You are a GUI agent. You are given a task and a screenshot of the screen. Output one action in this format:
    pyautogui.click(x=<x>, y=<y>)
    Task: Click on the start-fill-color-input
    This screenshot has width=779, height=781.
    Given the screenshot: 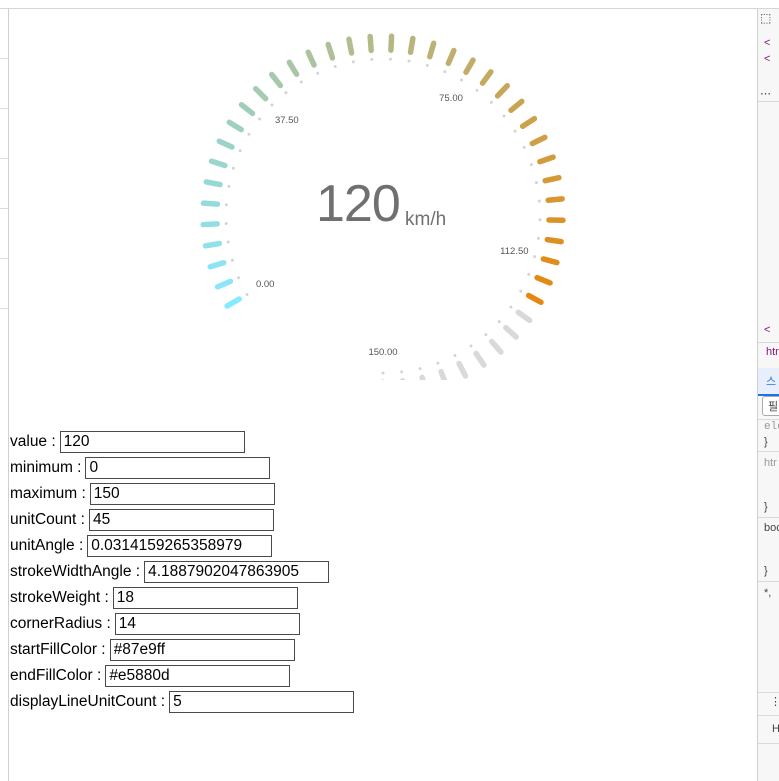 What is the action you would take?
    pyautogui.click(x=202, y=650)
    